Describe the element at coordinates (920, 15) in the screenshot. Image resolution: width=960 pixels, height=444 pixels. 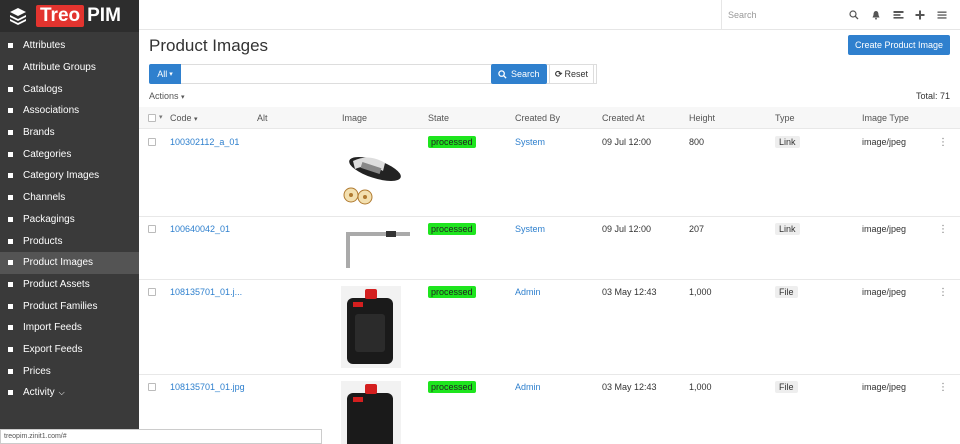
I see `plus-icon` at that location.